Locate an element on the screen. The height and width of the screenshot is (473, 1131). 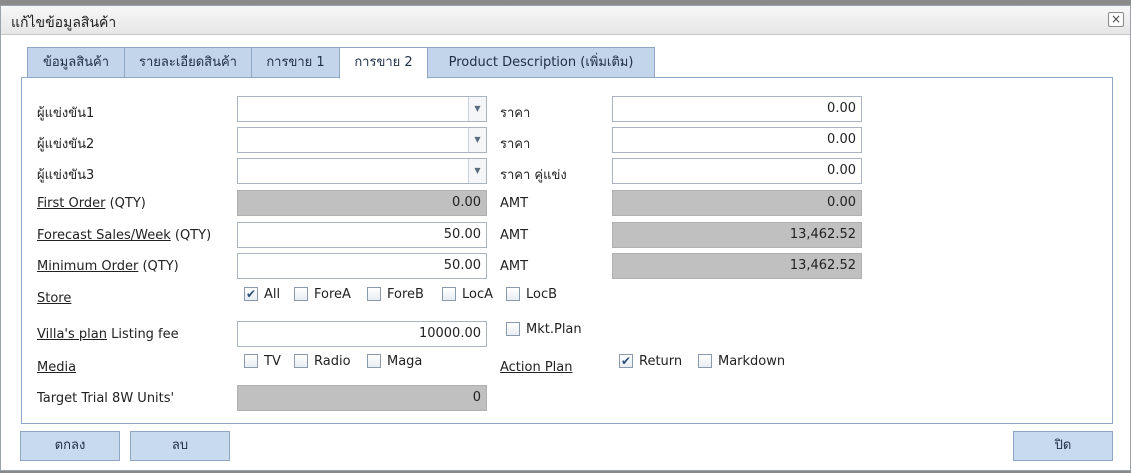
first-order-amt: 0.00 is located at coordinates (737, 203).